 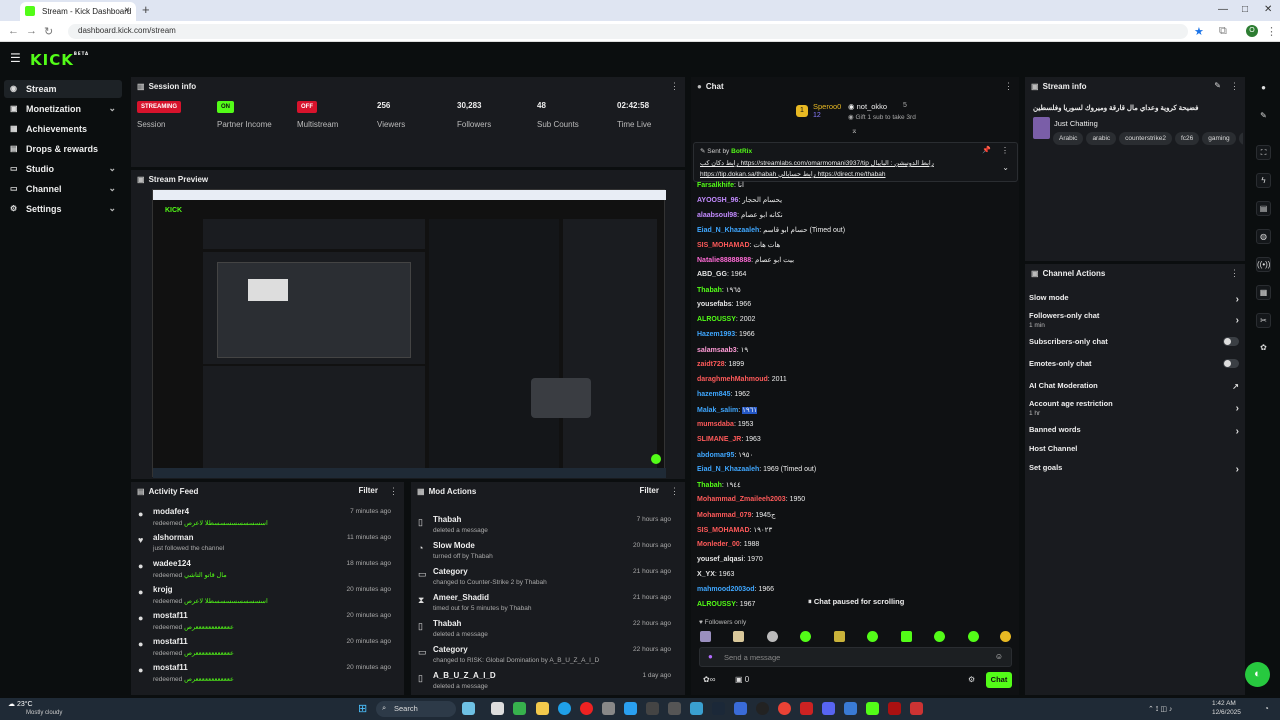 What do you see at coordinates (1160, 709) in the screenshot?
I see `tray-icons: ⌃ ⟟ ◫ ♪` at bounding box center [1160, 709].